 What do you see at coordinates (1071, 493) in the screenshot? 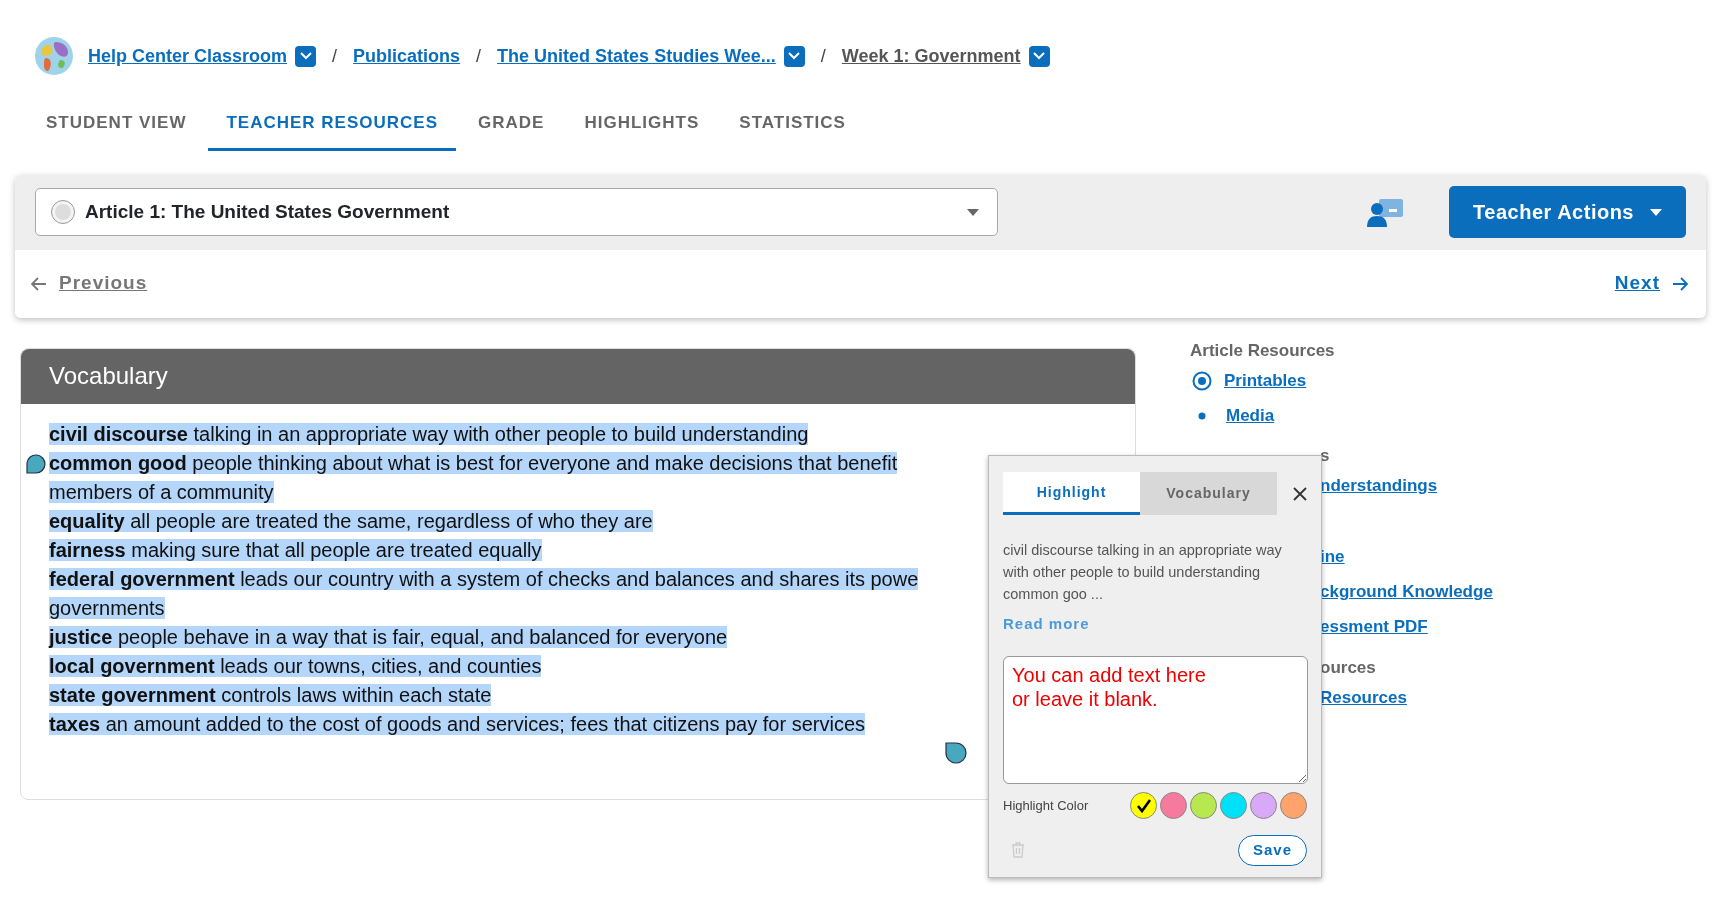
I see `popup-tab: Highlight` at bounding box center [1071, 493].